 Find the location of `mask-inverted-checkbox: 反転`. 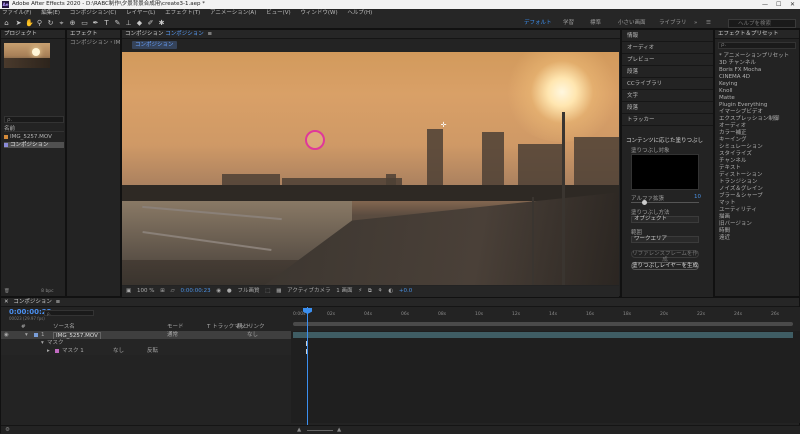

mask-inverted-checkbox: 反転 is located at coordinates (152, 351).